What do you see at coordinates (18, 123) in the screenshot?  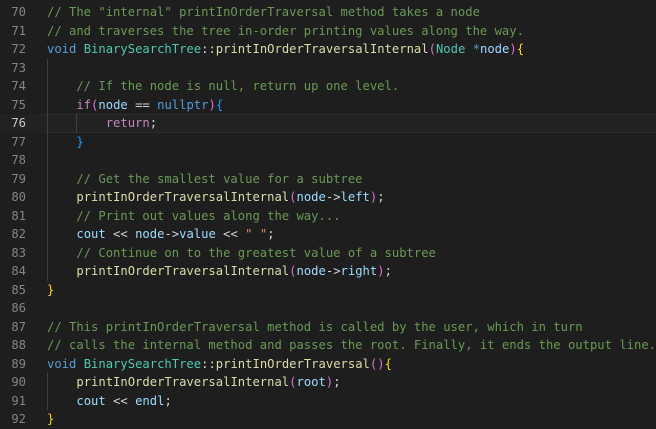 I see `line-number: 76` at bounding box center [18, 123].